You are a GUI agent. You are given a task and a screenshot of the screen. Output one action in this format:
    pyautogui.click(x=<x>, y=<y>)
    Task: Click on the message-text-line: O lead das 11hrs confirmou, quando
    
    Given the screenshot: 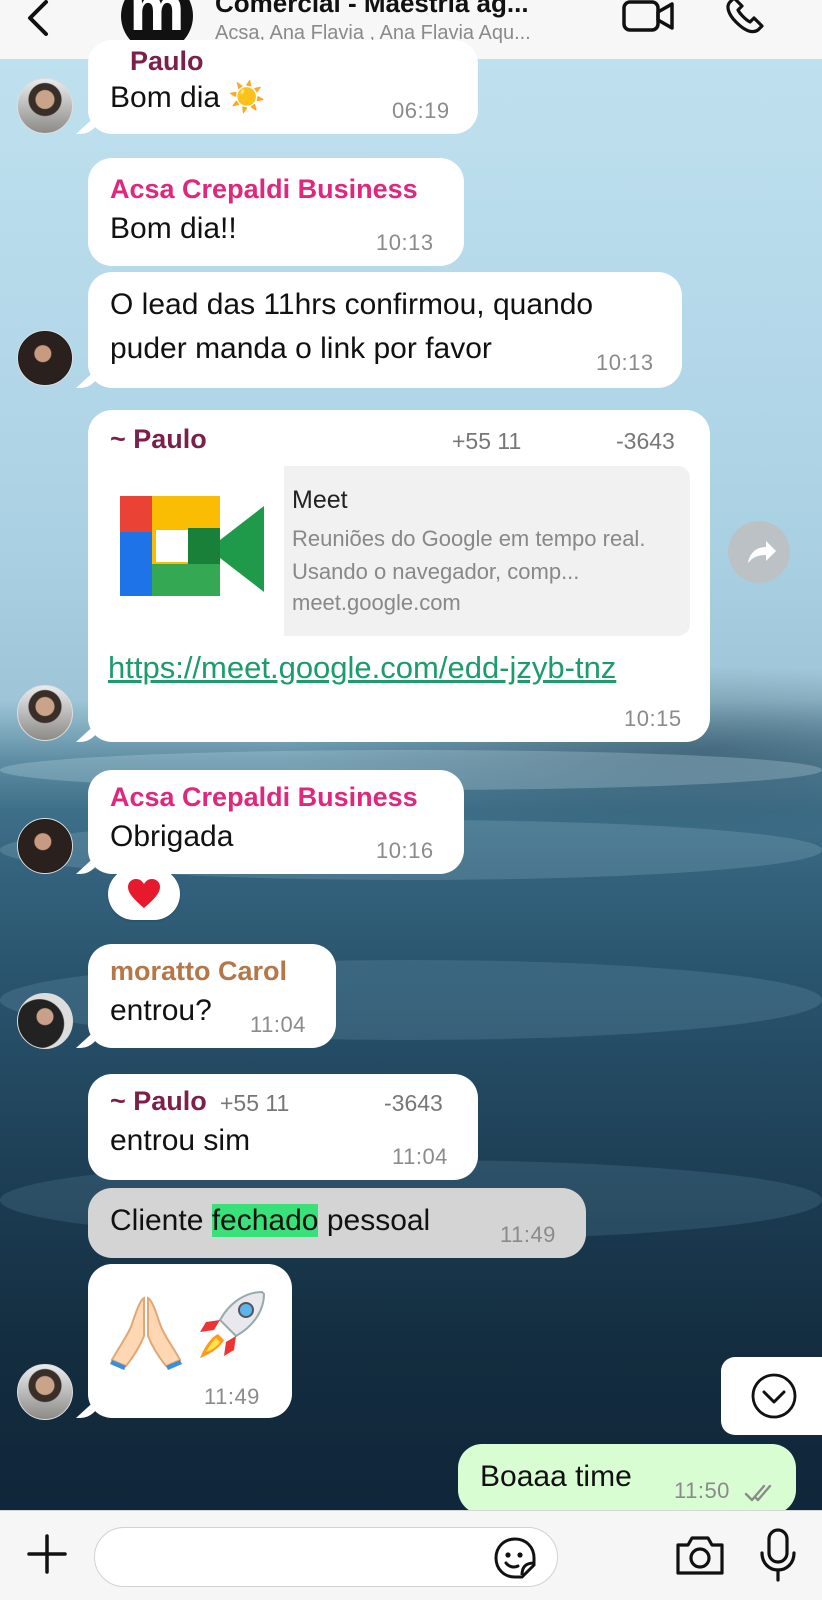 What is the action you would take?
    pyautogui.click(x=352, y=304)
    